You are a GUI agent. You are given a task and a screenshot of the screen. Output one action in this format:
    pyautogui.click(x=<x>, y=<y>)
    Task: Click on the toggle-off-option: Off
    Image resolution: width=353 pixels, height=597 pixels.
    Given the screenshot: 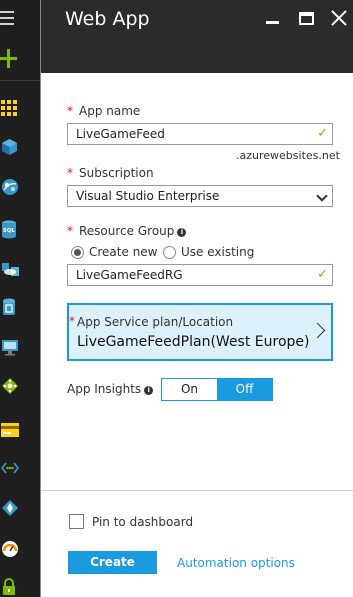 What is the action you would take?
    pyautogui.click(x=244, y=389)
    